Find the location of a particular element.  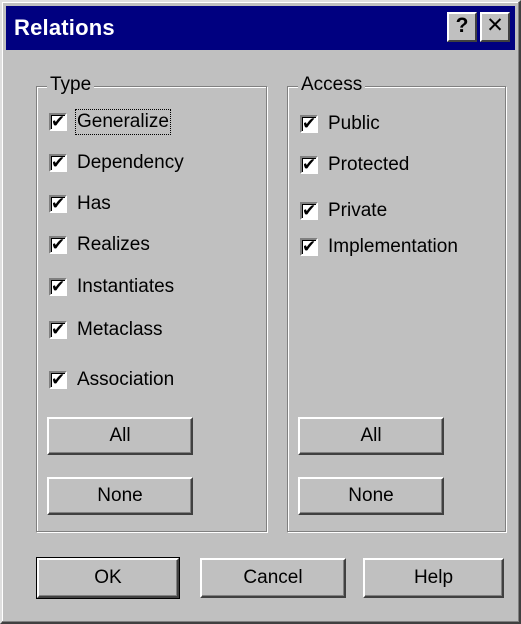

checkbox-label: Association is located at coordinates (126, 379).